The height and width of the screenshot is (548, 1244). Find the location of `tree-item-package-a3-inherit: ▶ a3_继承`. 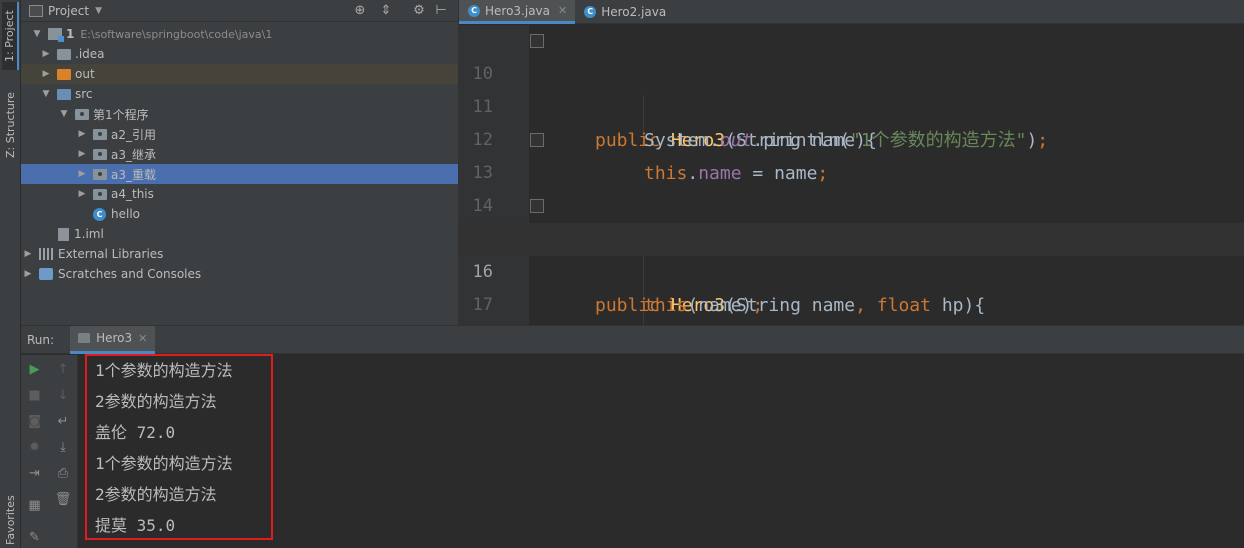

tree-item-package-a3-inherit: ▶ a3_继承 is located at coordinates (239, 154).